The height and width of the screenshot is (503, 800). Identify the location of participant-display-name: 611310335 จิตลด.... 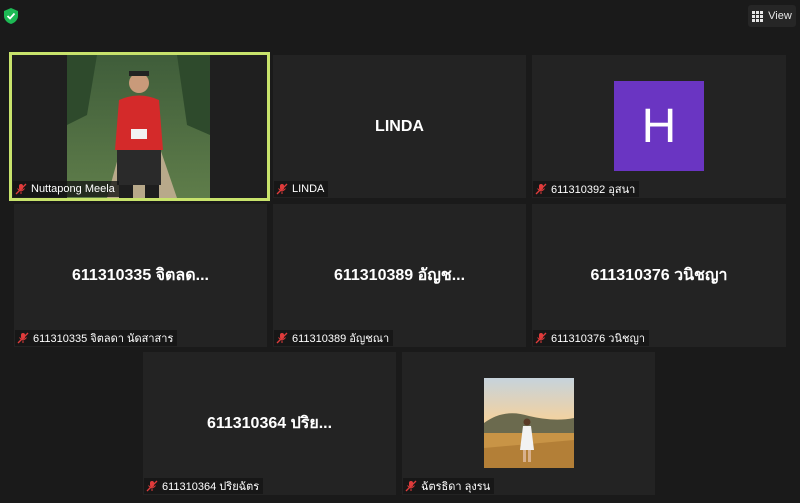
(140, 275).